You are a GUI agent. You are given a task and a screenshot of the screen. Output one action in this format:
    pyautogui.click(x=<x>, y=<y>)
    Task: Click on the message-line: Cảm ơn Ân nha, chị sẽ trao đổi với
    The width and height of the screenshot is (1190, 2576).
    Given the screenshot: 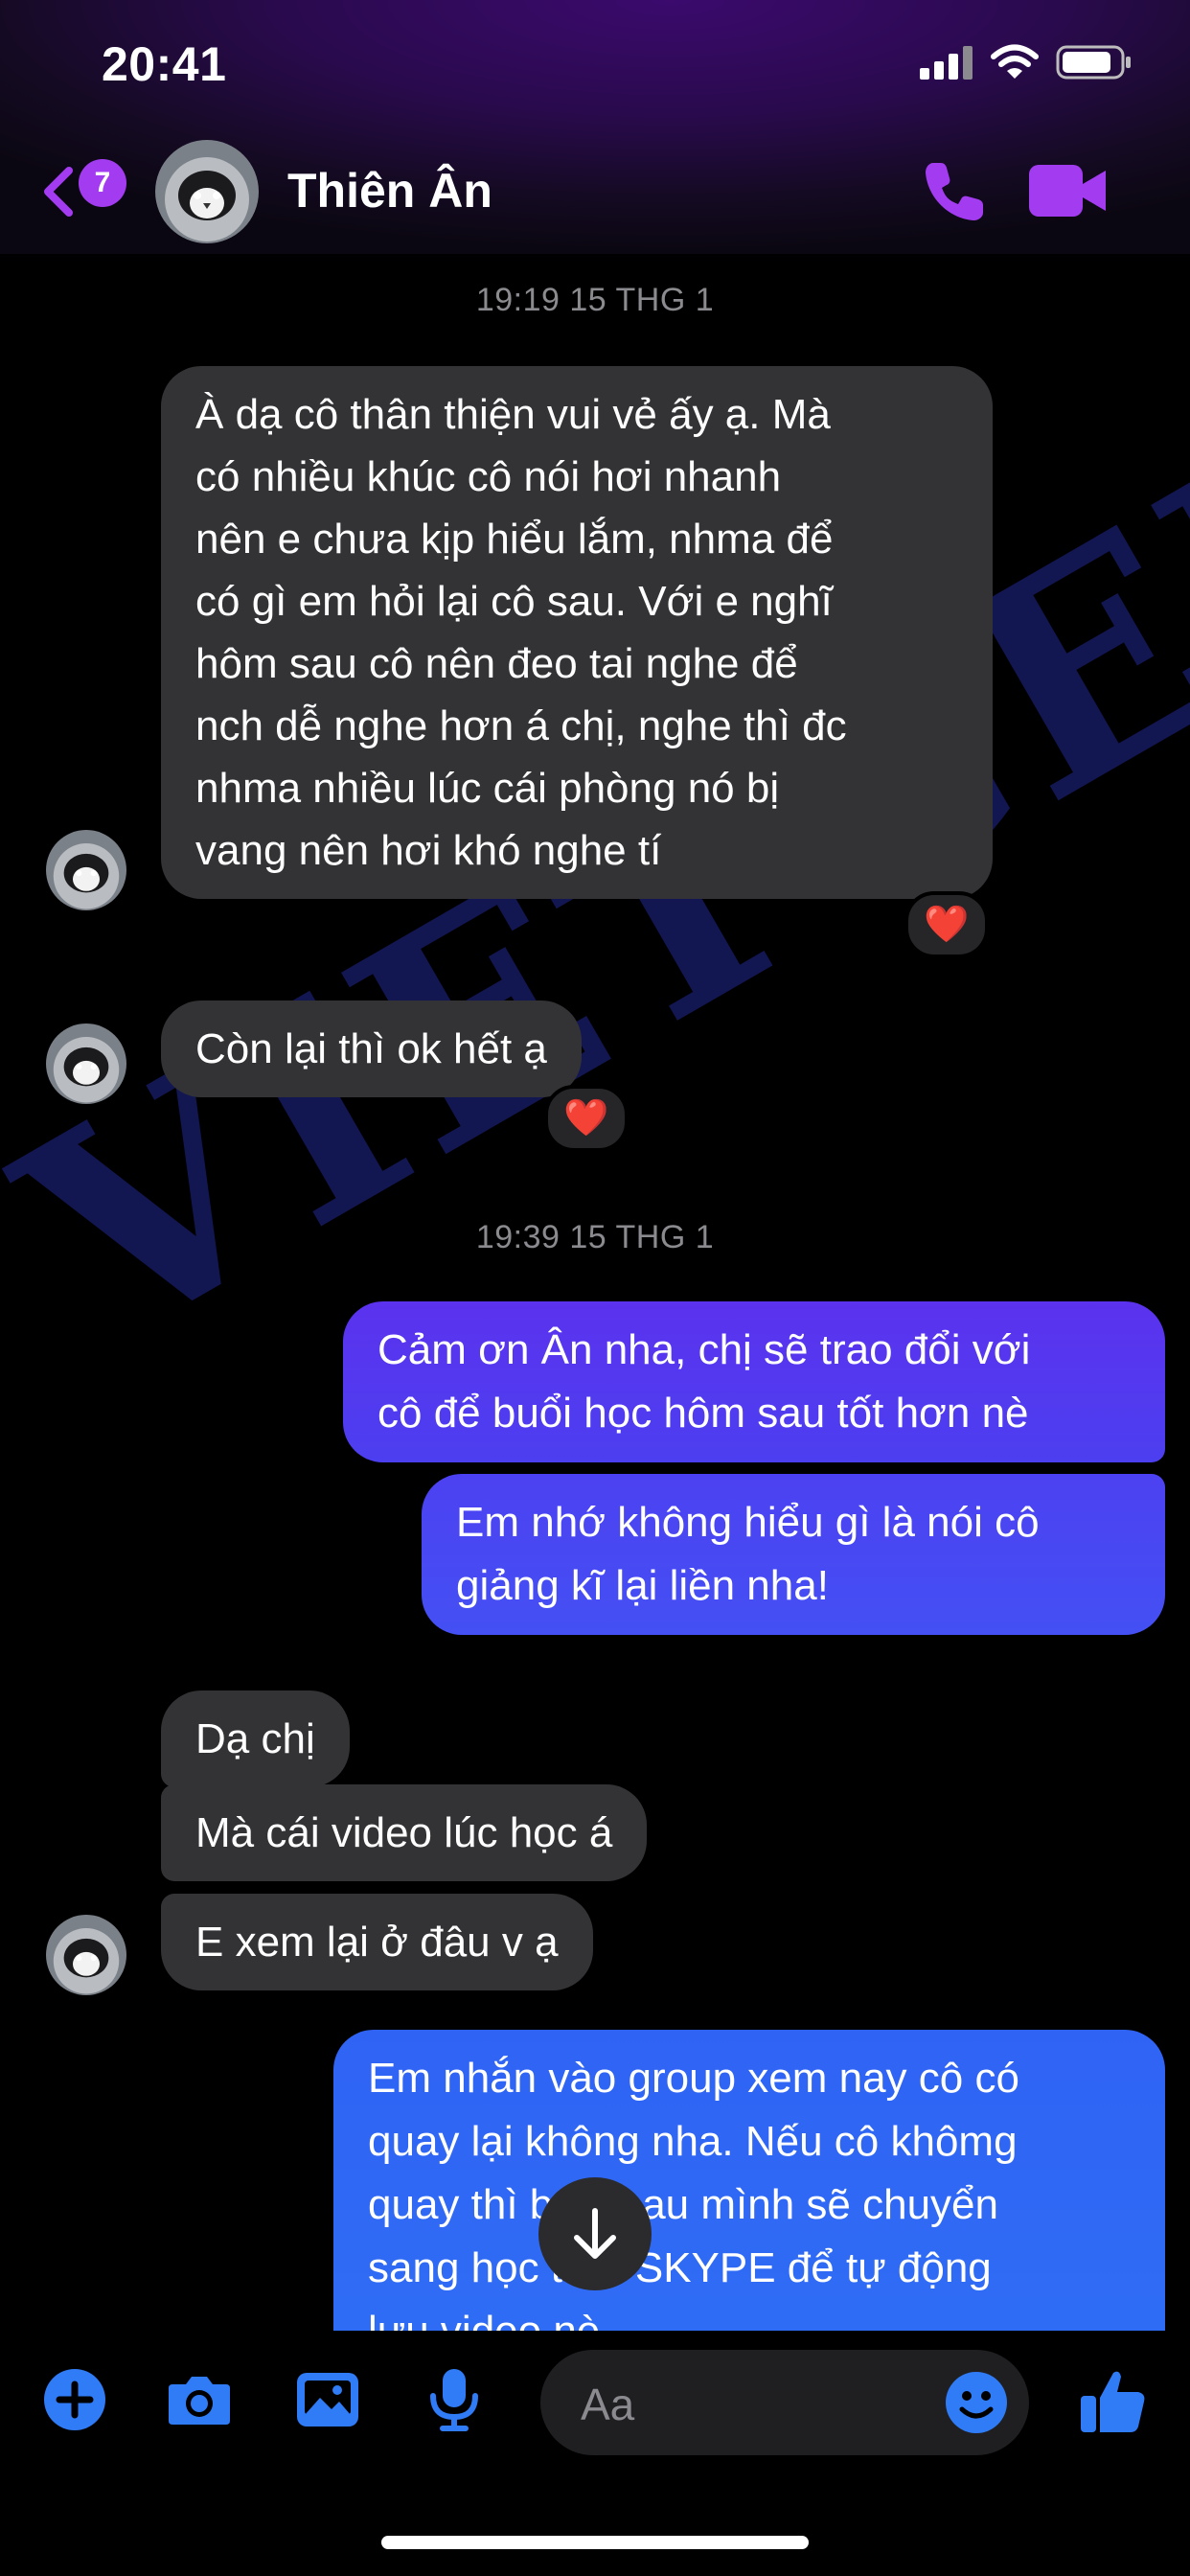 What is the action you would take?
    pyautogui.click(x=704, y=1349)
    